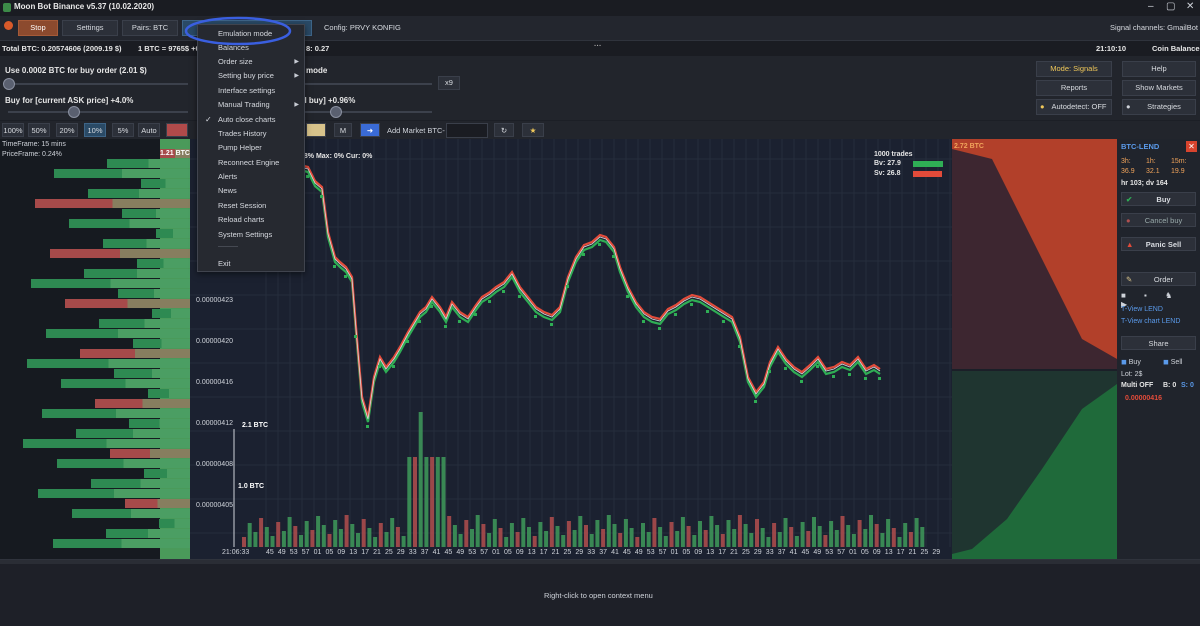 This screenshot has width=1200, height=626. What do you see at coordinates (246, 90) in the screenshot?
I see `menu-item: Interface settings` at bounding box center [246, 90].